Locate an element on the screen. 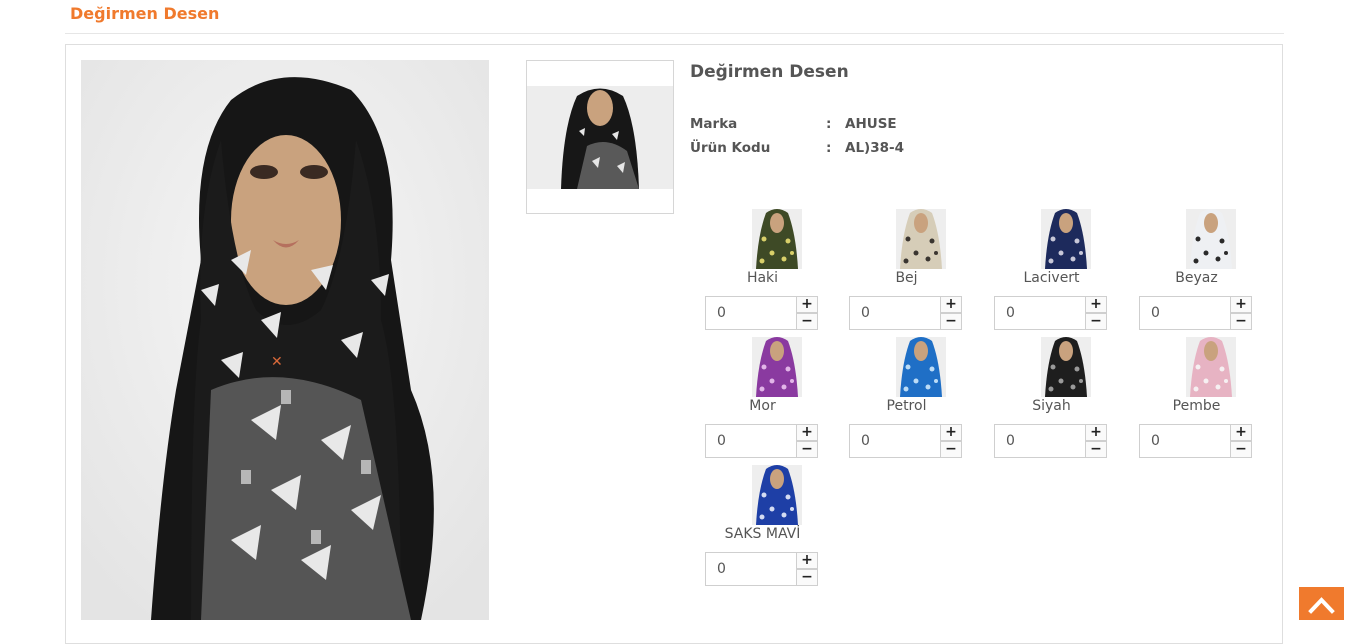  color-variant: Lacivert + − is located at coordinates (1066, 273).